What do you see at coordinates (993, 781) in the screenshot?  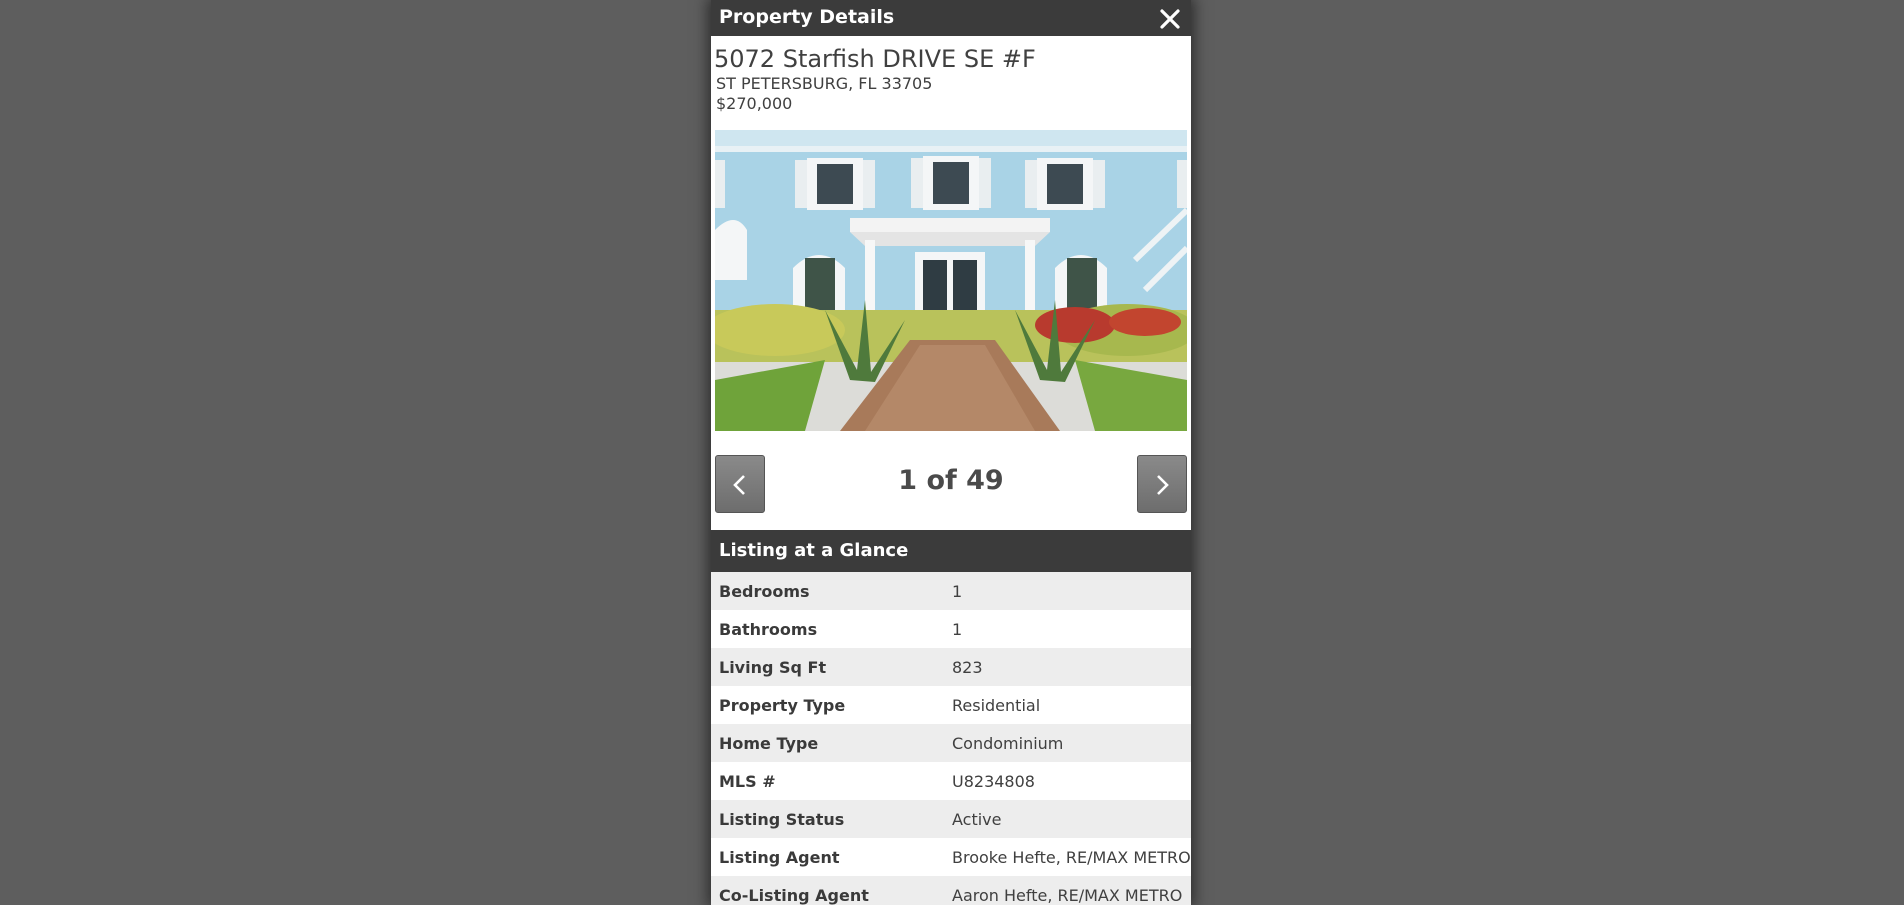 I see `detail-value: U8234808` at bounding box center [993, 781].